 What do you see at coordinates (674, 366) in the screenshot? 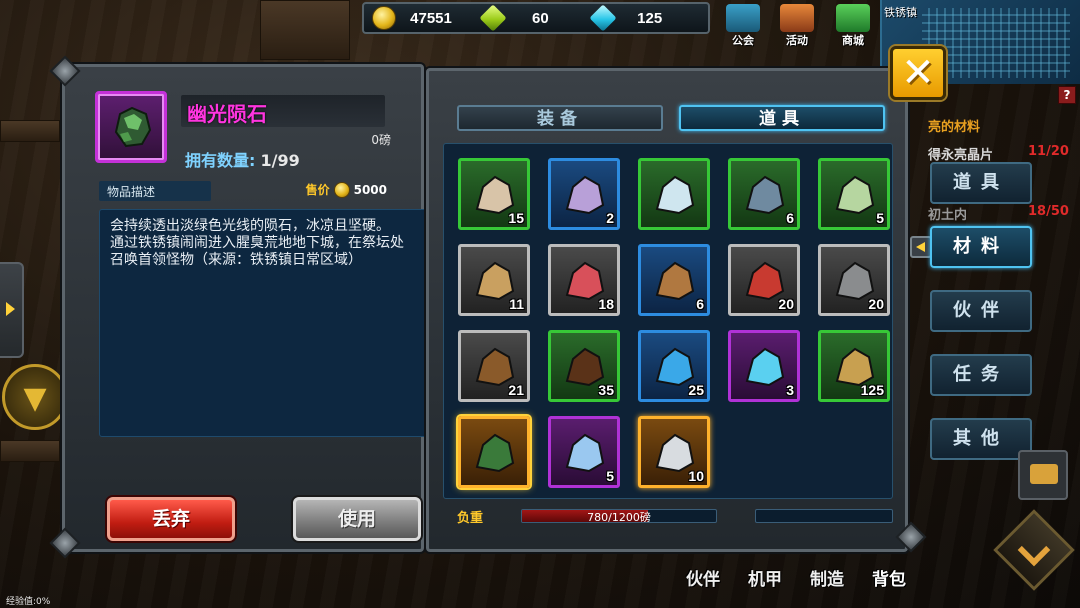
I see `inventory-slot-blue-crystal-cube: 25` at bounding box center [674, 366].